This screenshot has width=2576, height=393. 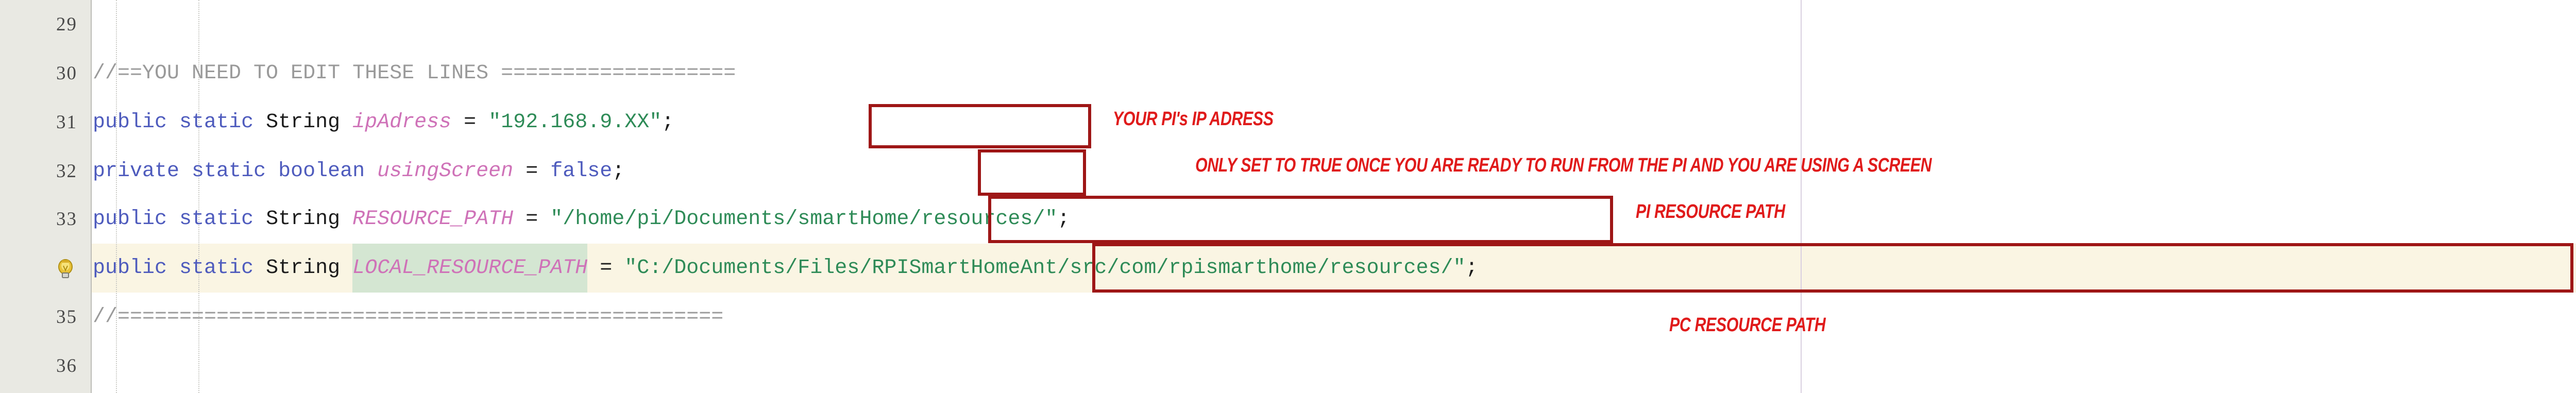 What do you see at coordinates (65, 269) in the screenshot?
I see `lightbulb-icon` at bounding box center [65, 269].